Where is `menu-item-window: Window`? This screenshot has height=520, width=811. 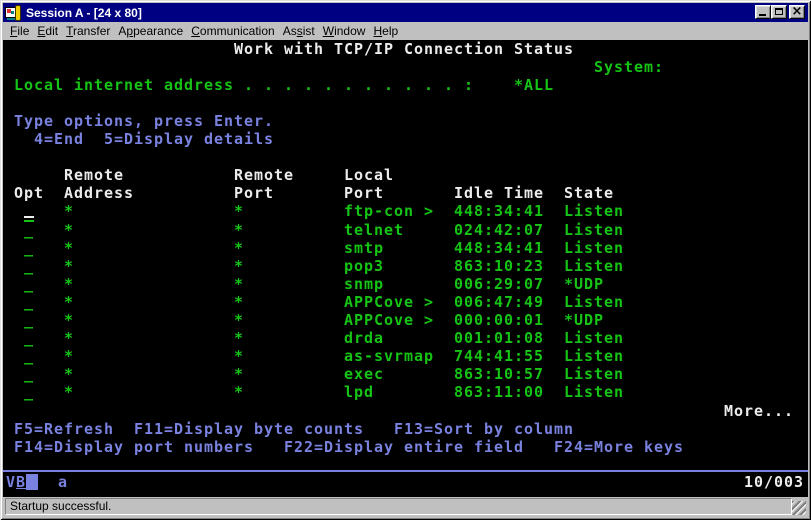 menu-item-window: Window is located at coordinates (344, 31).